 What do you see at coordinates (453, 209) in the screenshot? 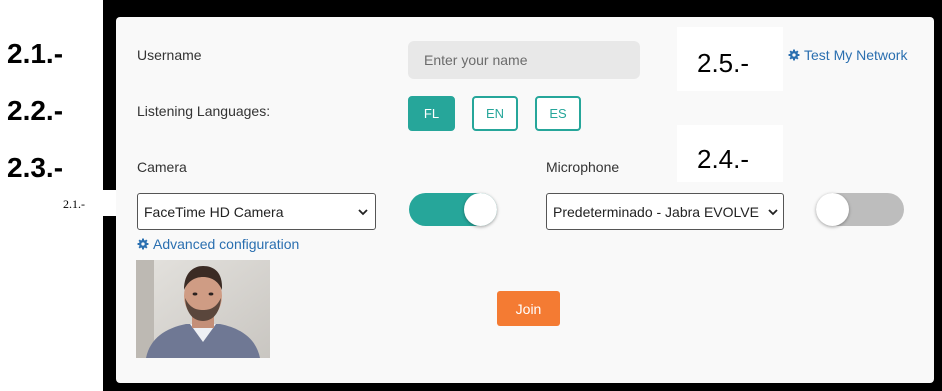
I see `camera-toggle` at bounding box center [453, 209].